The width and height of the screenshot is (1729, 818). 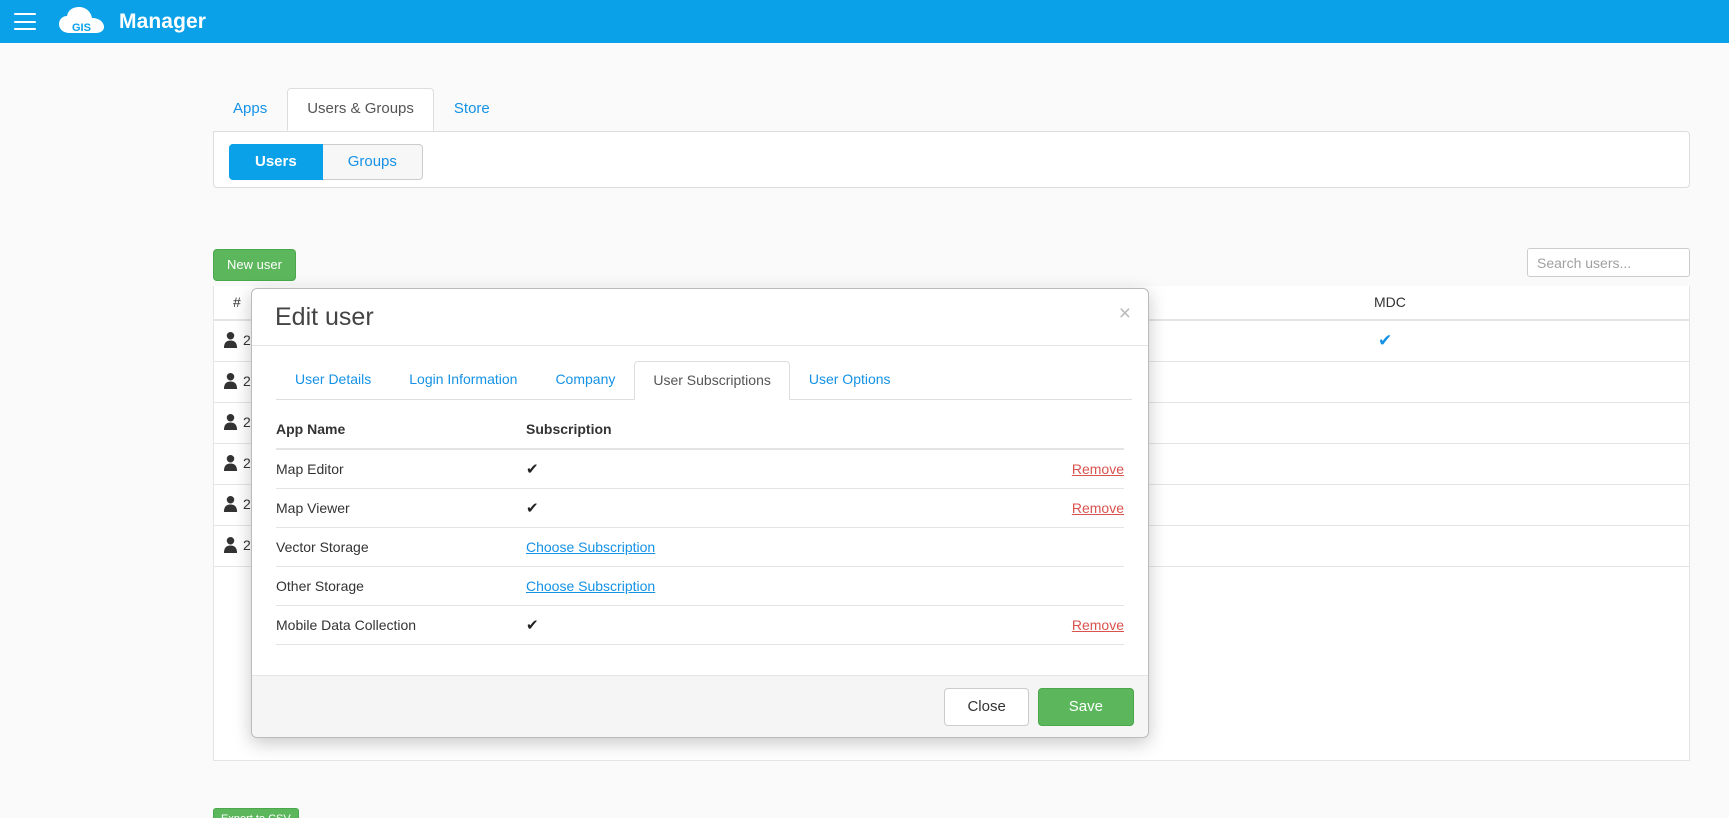 What do you see at coordinates (700, 469) in the screenshot?
I see `subscription-row: Map Editor ✔ Remove` at bounding box center [700, 469].